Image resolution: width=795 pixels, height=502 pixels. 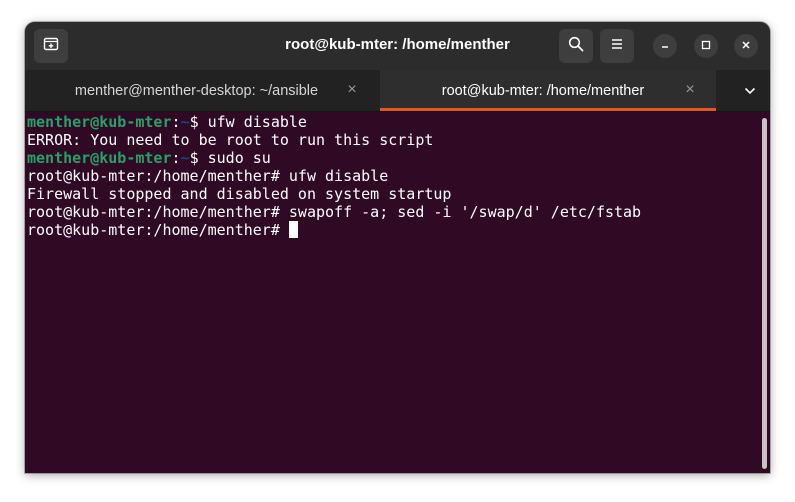 I want to click on output-text: root@kub-mter:/home/menther# ufw disable, so click(x=208, y=176).